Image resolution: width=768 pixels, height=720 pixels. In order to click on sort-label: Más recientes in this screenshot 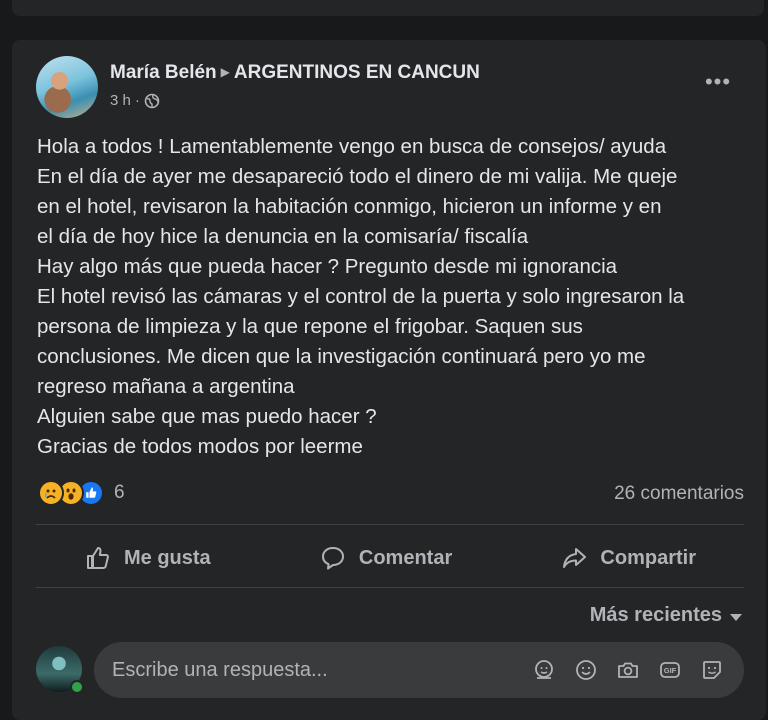, I will do `click(655, 615)`.